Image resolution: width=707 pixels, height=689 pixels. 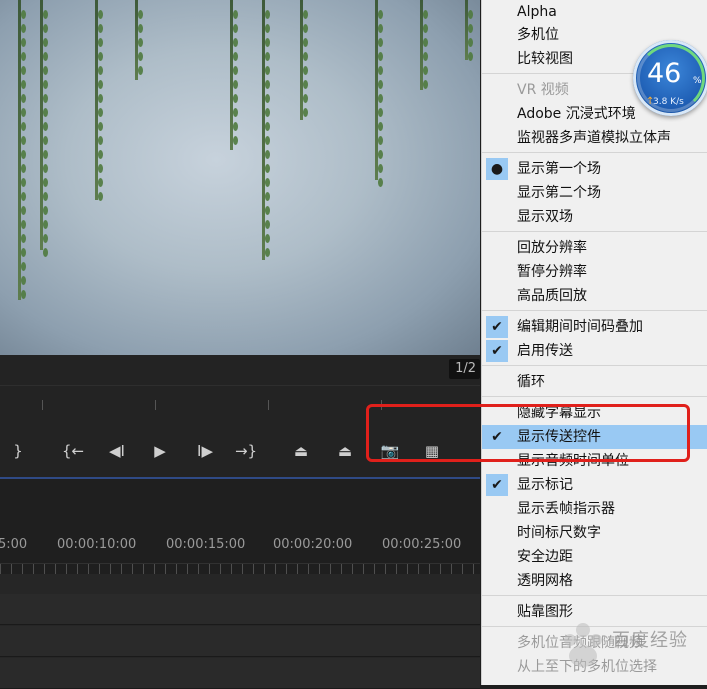 I want to click on menu-item: ✔ 显示标记, so click(x=594, y=485).